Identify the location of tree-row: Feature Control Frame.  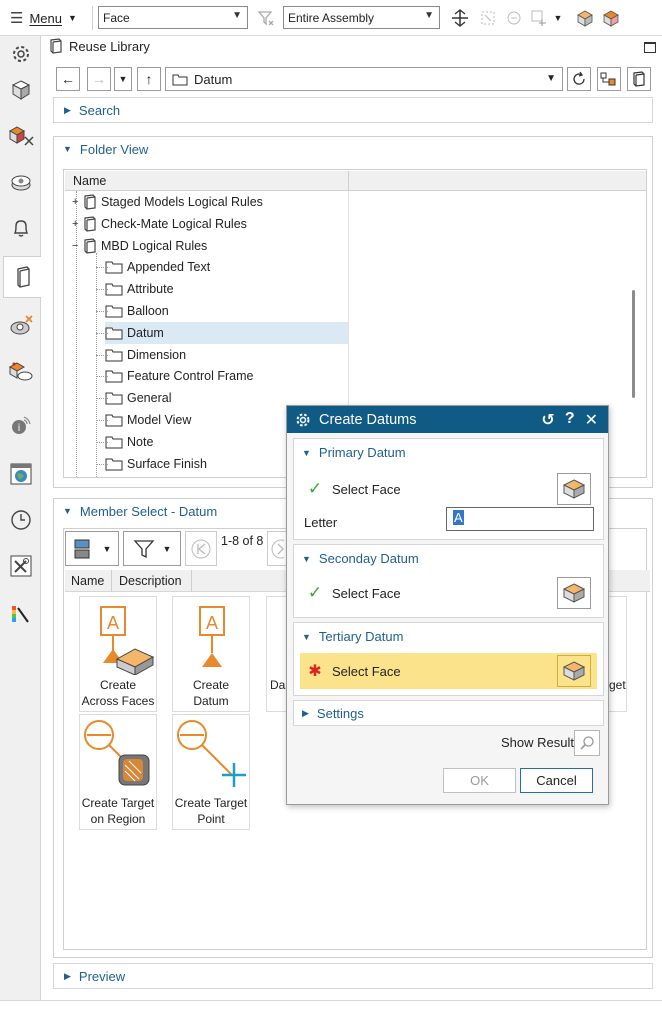
(347, 376).